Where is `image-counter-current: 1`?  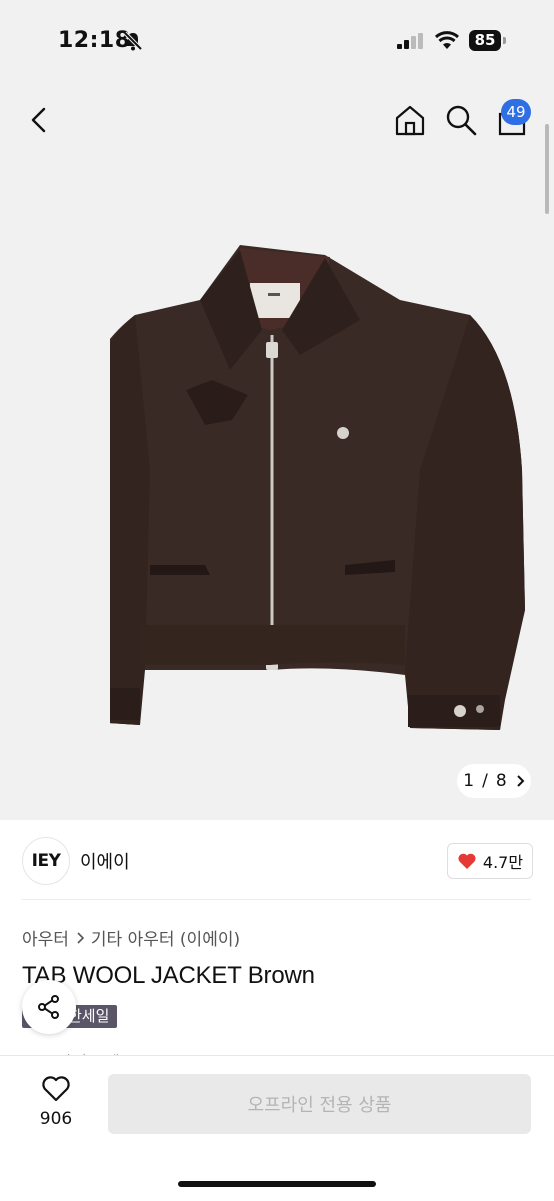
image-counter-current: 1 is located at coordinates (469, 781).